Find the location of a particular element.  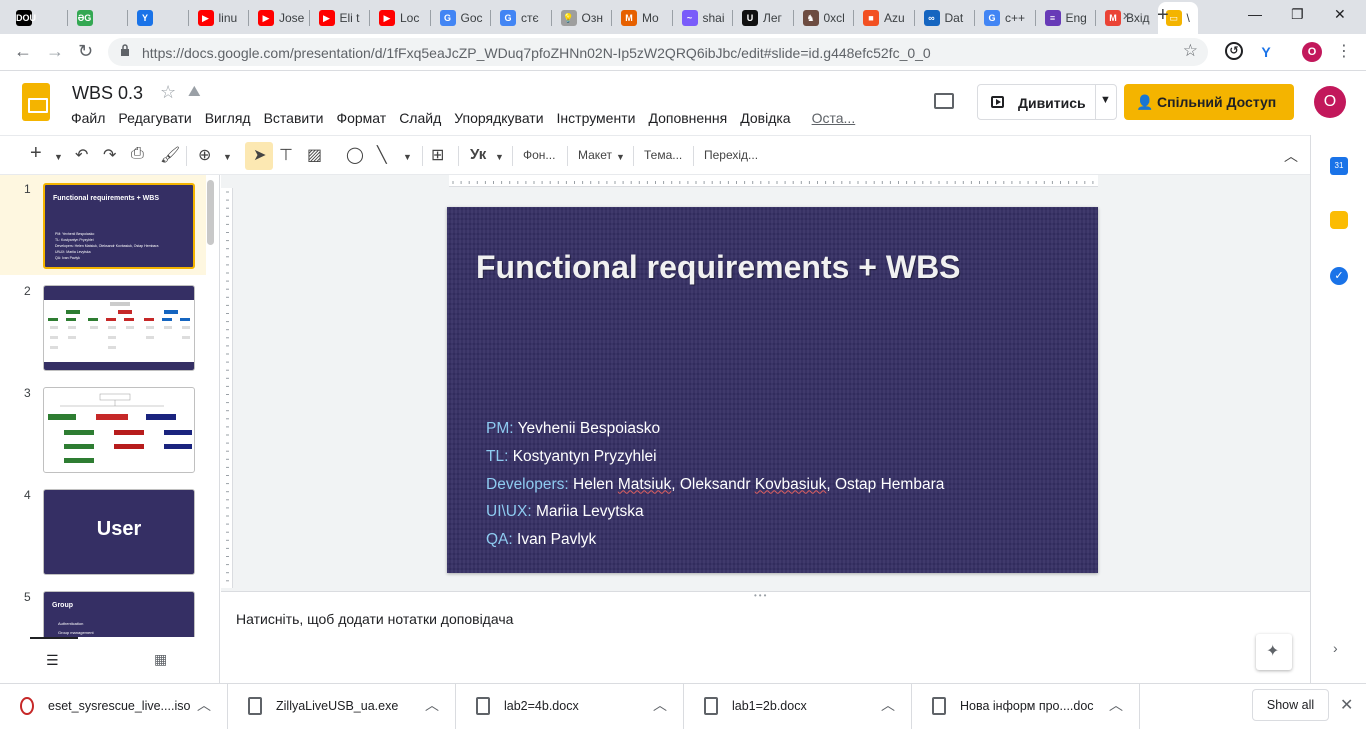

browser-tab: U Лег is located at coordinates (762, 18).